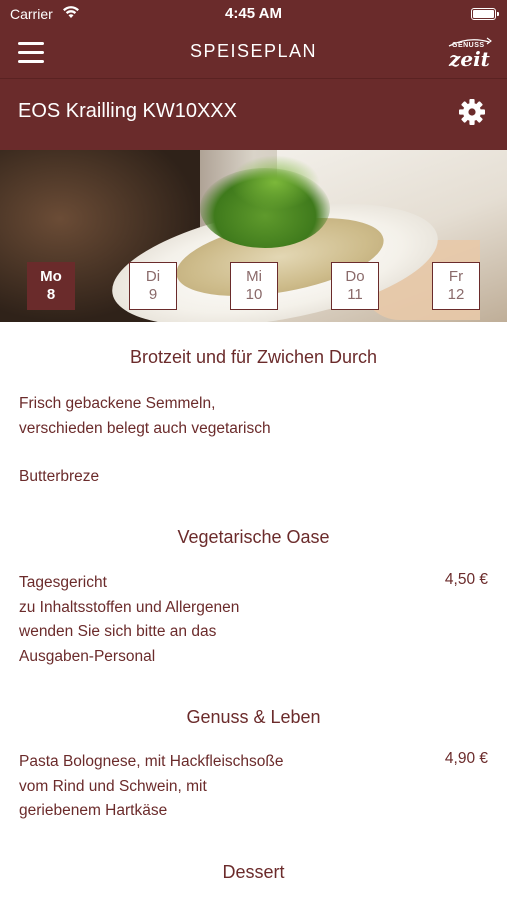 This screenshot has width=507, height=900. I want to click on day-tab-name: Do, so click(355, 276).